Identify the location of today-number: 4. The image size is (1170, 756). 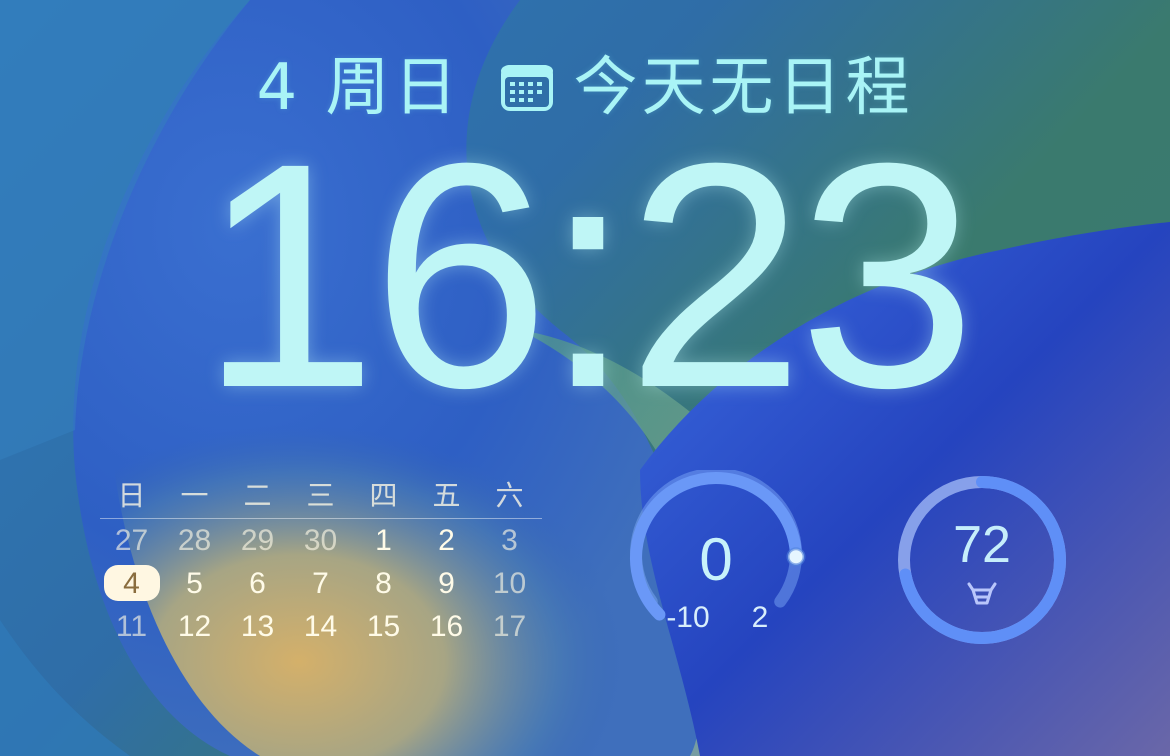
(131, 583).